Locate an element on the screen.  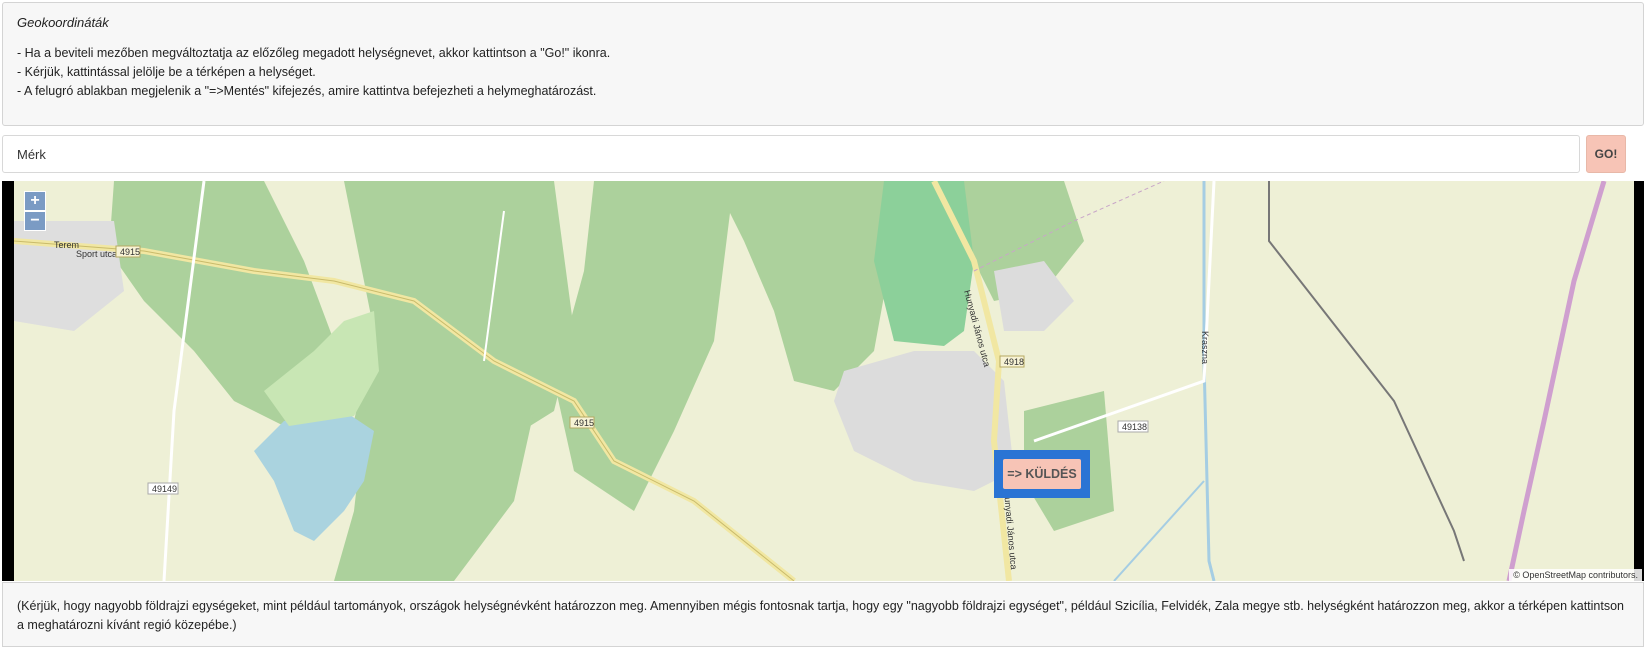
zoom-in-button: + is located at coordinates (35, 201).